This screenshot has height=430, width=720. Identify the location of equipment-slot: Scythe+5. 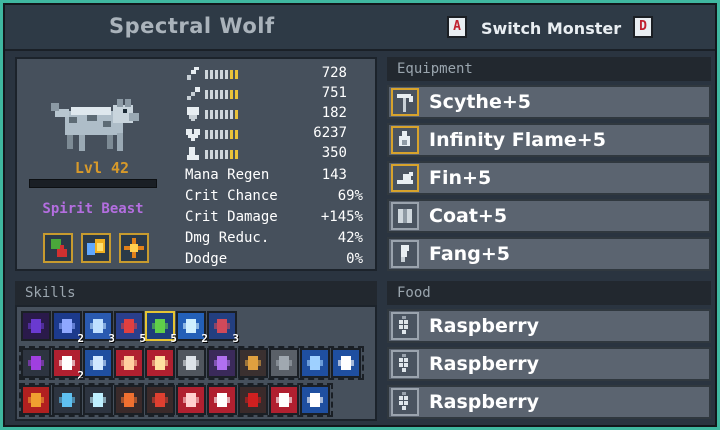
(549, 102).